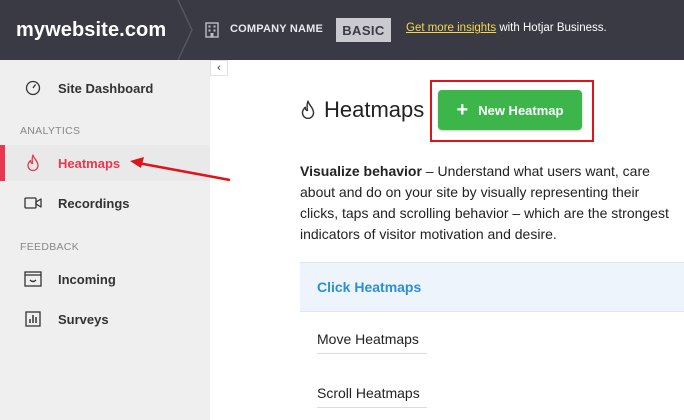  What do you see at coordinates (89, 163) in the screenshot?
I see `sidebar-item-label: Heatmaps` at bounding box center [89, 163].